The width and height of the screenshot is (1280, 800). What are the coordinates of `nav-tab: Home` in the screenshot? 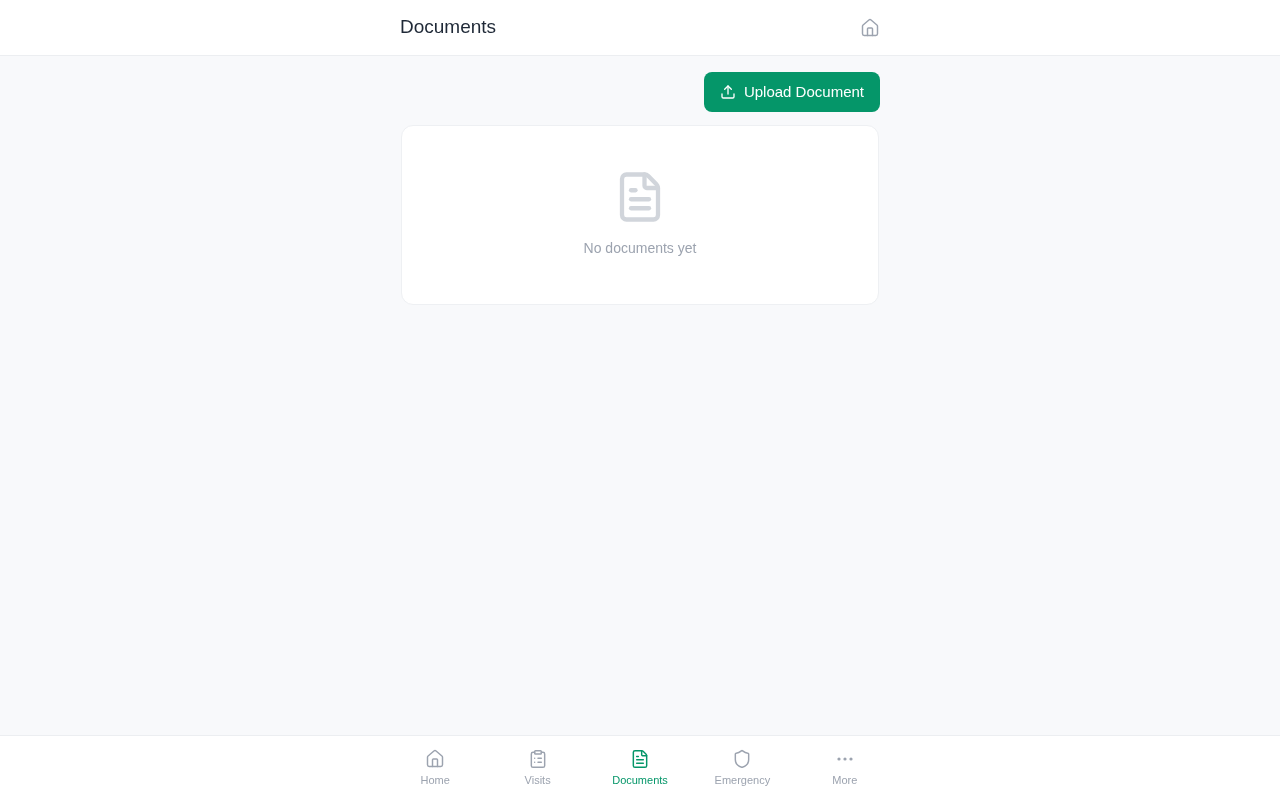 It's located at (435, 768).